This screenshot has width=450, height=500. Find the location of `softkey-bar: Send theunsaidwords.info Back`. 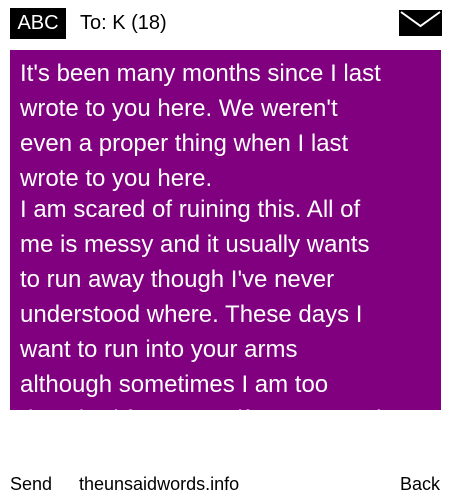

softkey-bar: Send theunsaidwords.info Back is located at coordinates (225, 484).